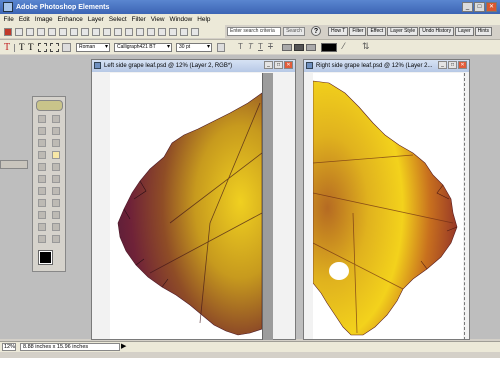  What do you see at coordinates (42, 155) in the screenshot?
I see `type-tool-icon` at bounding box center [42, 155].